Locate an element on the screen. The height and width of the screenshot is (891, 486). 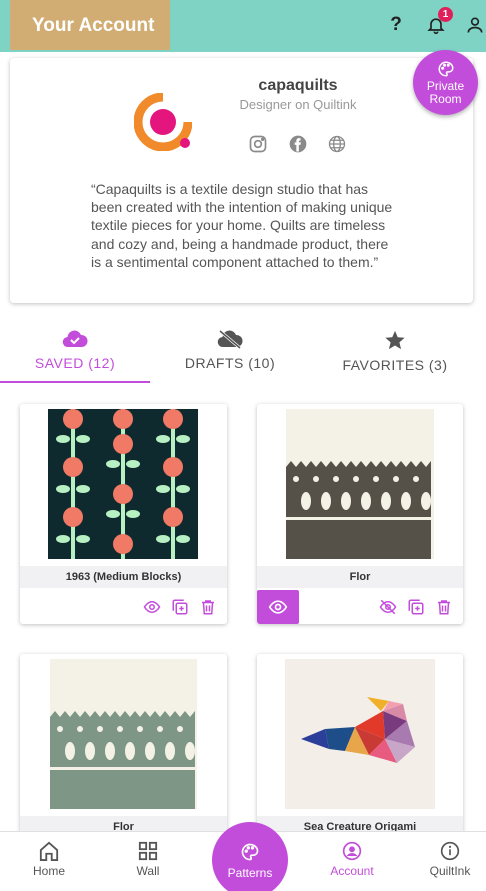
pattern-card: 1963 (Medium Blocks) is located at coordinates (123, 514).